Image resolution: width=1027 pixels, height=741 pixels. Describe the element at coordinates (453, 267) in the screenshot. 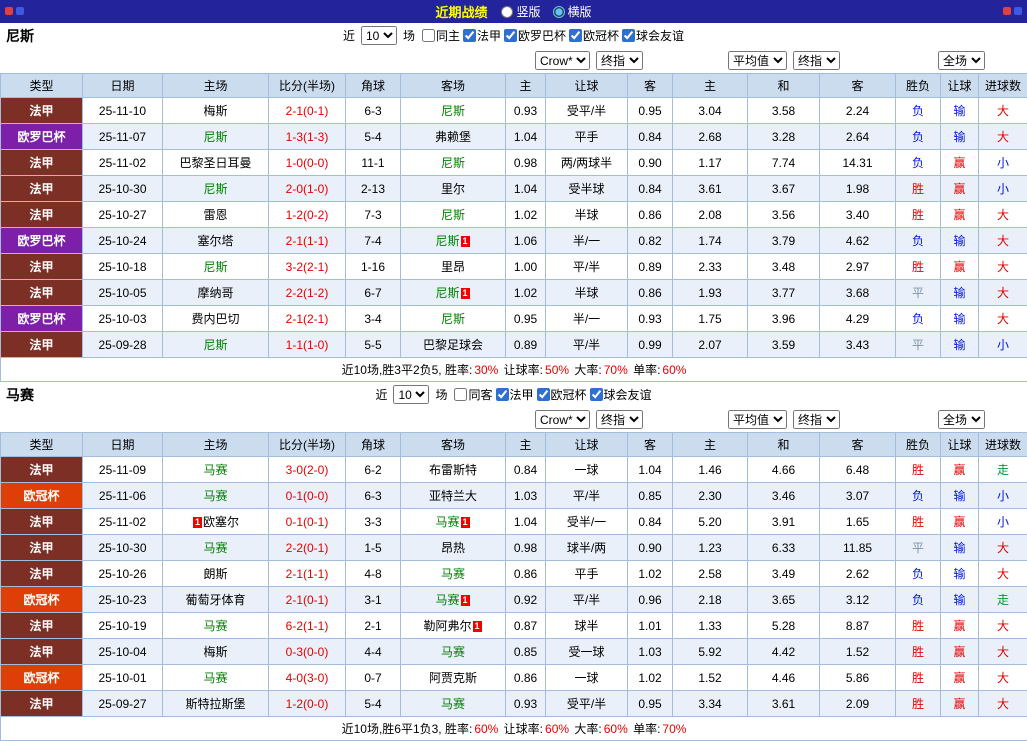

I see `team-link: 里昂` at that location.